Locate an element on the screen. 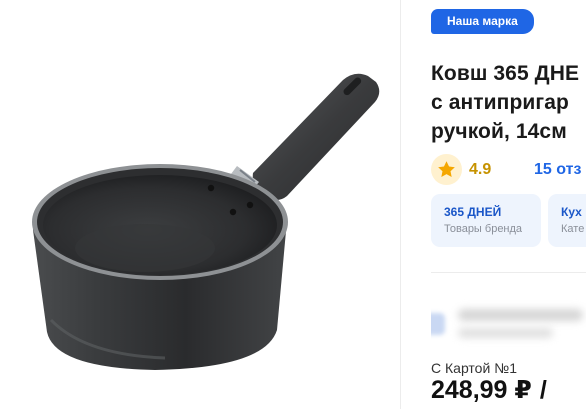 Image resolution: width=586 pixels, height=409 pixels. product-title: Ковш 365 ДНЕ с антипригар ручкой, 14см is located at coordinates (508, 102).